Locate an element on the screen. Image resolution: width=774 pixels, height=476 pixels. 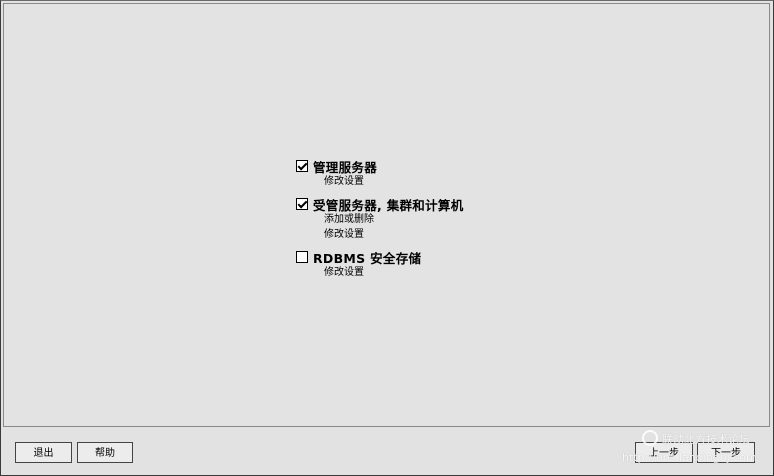
option-managed-servers: 受管服务器, 集群和计算机 添加或删除 修改设置 is located at coordinates (380, 219).